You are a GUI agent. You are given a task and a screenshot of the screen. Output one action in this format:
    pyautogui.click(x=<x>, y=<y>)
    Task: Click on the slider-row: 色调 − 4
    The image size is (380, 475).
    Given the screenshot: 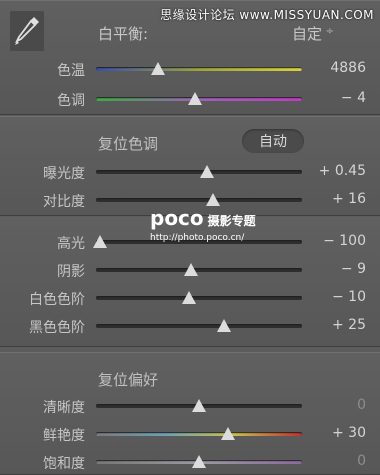 What is the action you would take?
    pyautogui.click(x=190, y=99)
    